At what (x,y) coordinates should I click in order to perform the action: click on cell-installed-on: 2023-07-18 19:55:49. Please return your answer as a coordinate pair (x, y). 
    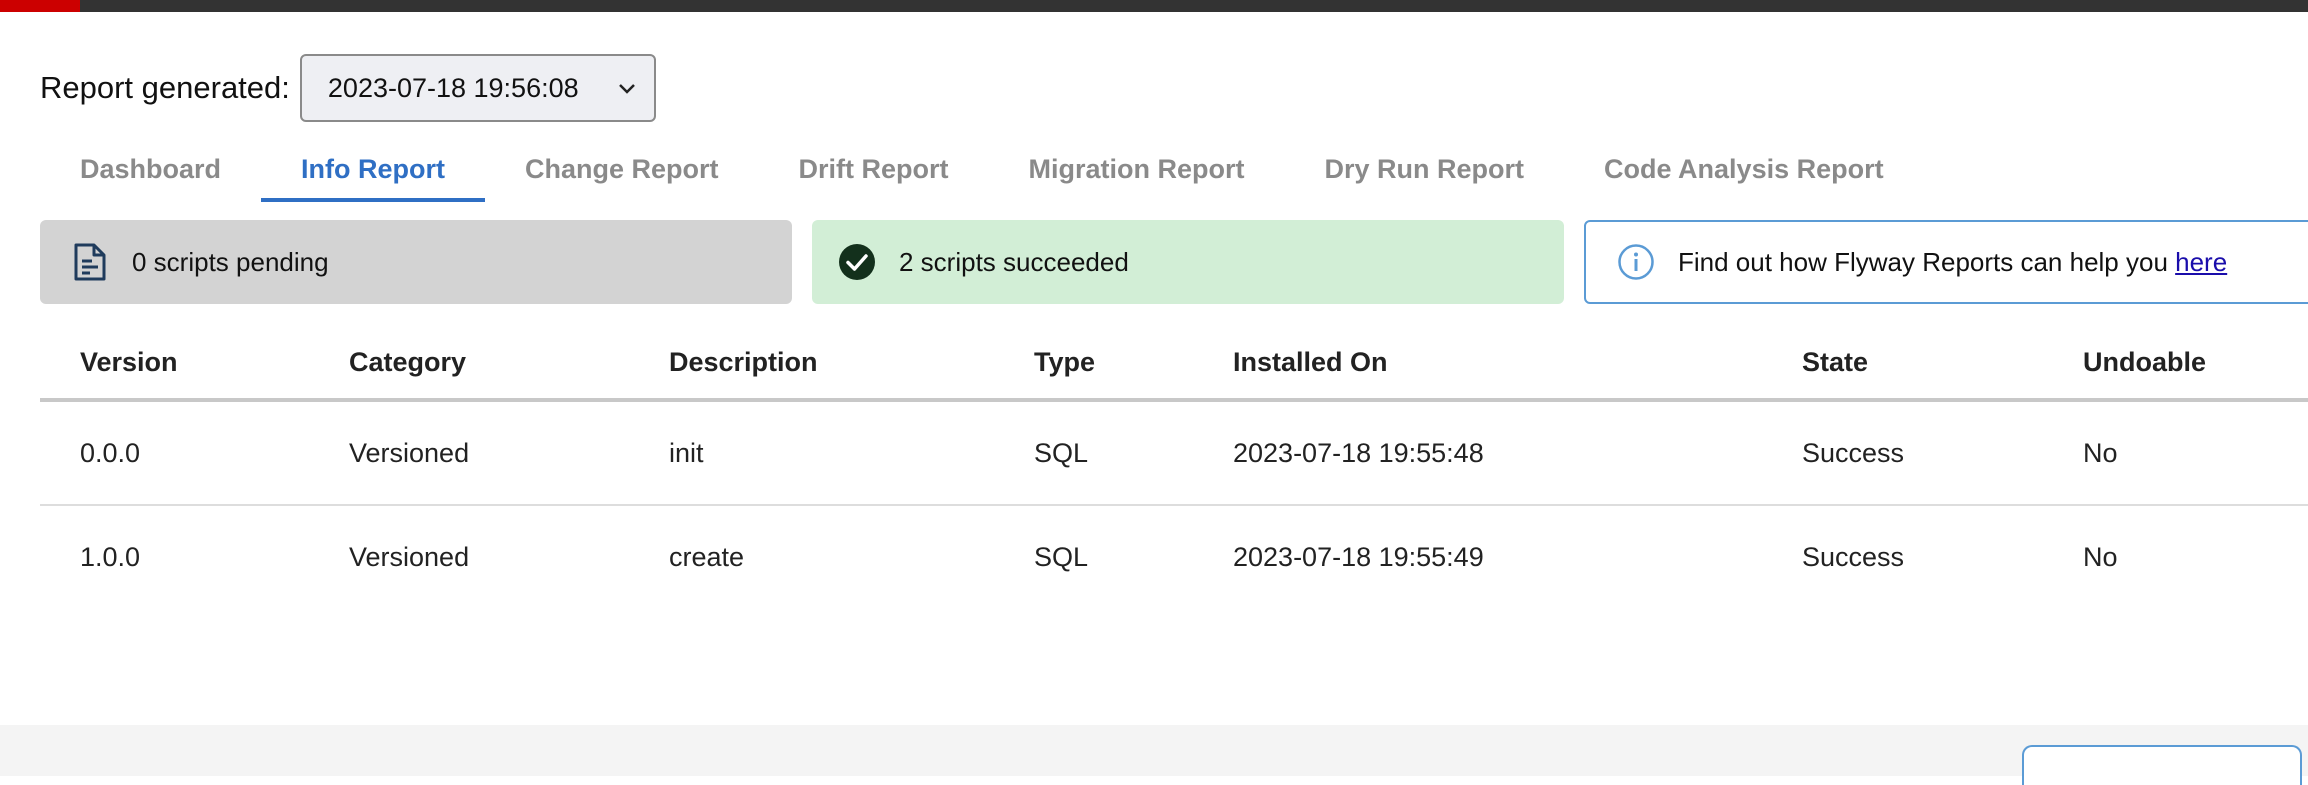
    Looking at the image, I should click on (1358, 556).